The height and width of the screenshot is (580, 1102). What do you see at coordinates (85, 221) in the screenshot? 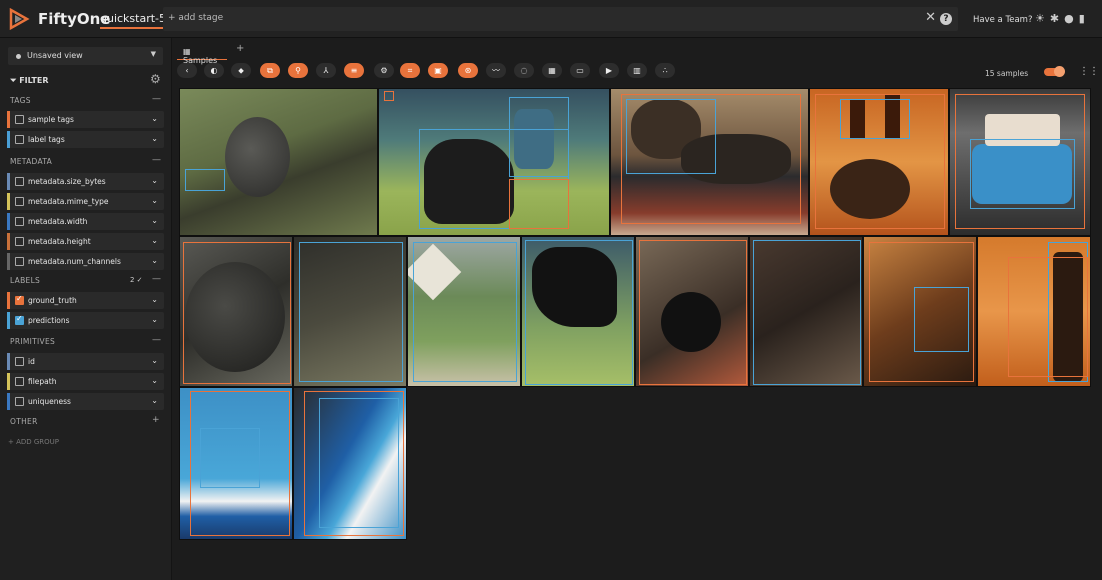
I see `sidebar-field-row: metadata.width ⌄` at bounding box center [85, 221].